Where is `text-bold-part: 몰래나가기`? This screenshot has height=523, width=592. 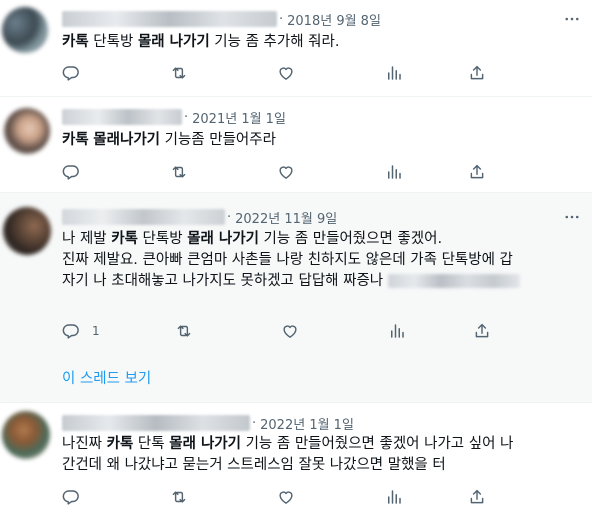
text-bold-part: 몰래나가기 is located at coordinates (126, 140).